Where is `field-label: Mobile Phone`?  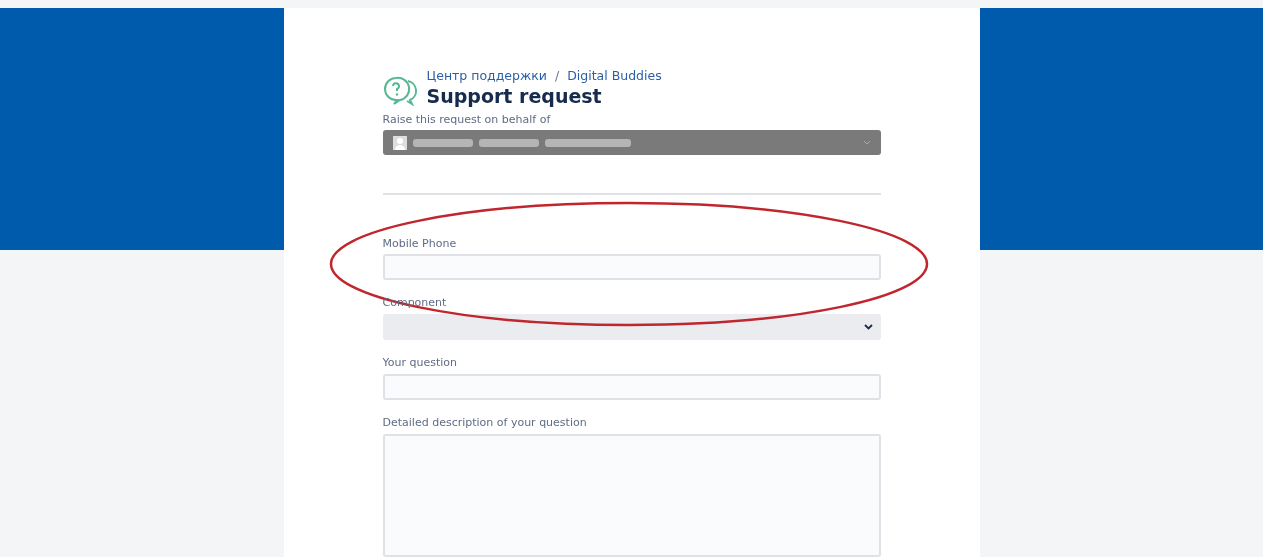
field-label: Mobile Phone is located at coordinates (419, 244).